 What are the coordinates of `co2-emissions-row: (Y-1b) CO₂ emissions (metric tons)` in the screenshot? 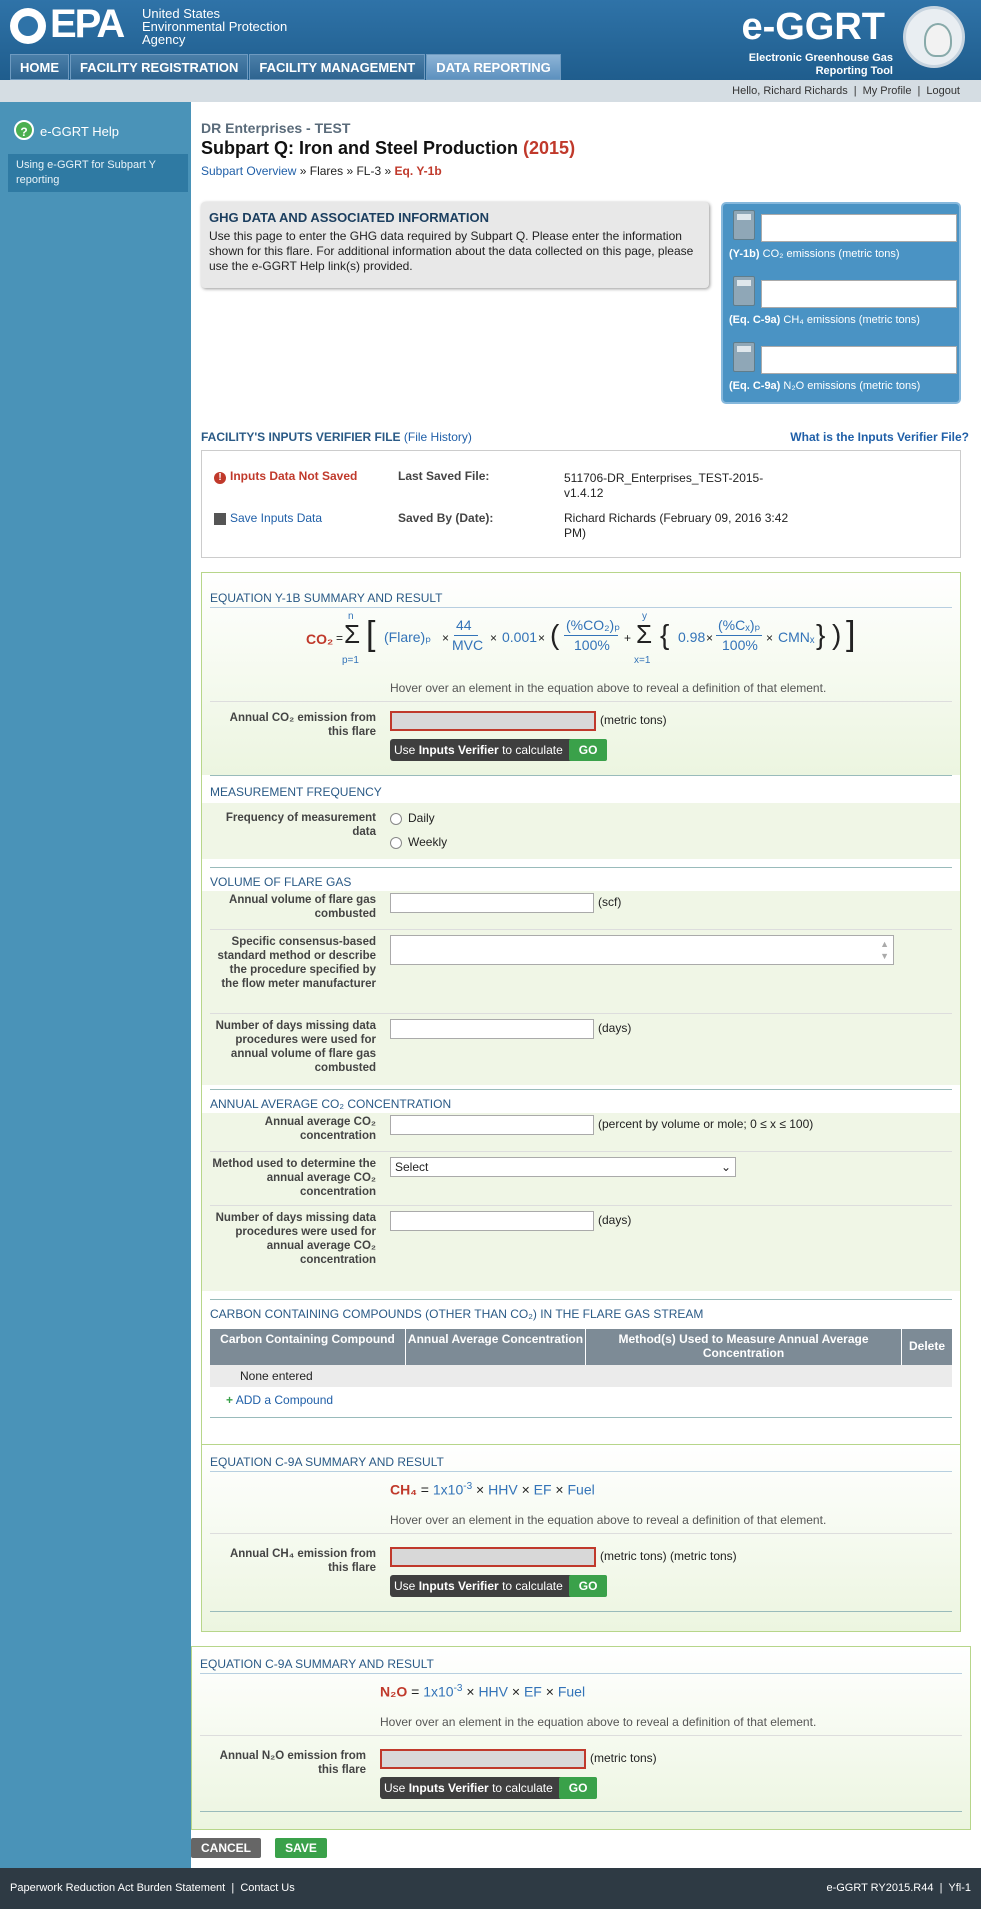 It's located at (841, 239).